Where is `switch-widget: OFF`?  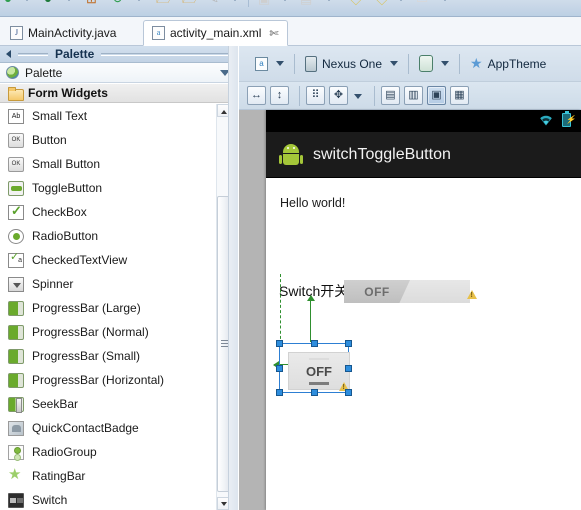 switch-widget: OFF is located at coordinates (407, 291).